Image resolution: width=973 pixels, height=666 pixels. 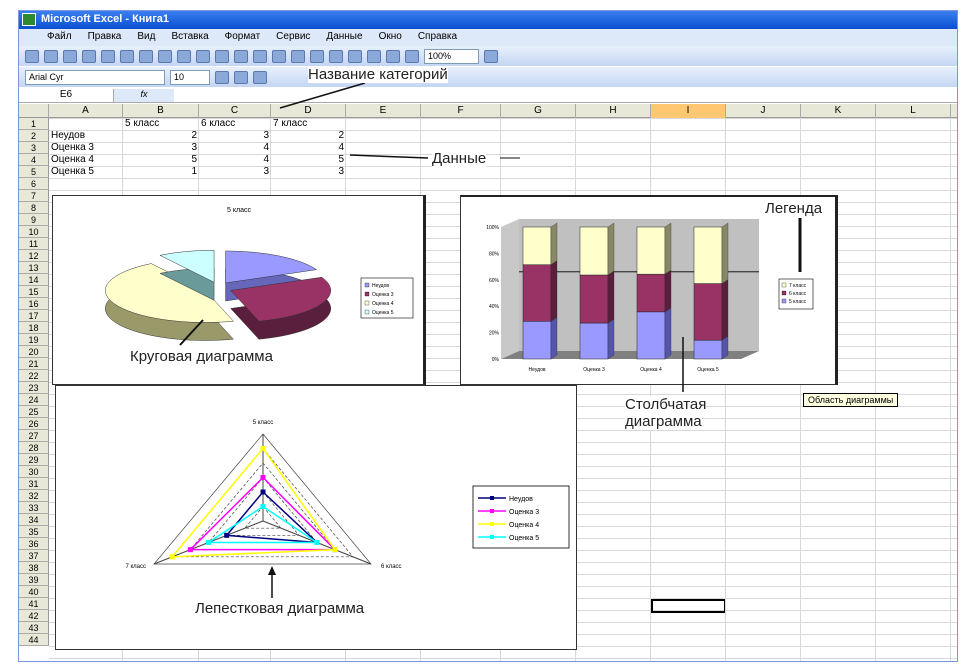 I want to click on chart-area-tooltip: Область диаграммы, so click(x=851, y=400).